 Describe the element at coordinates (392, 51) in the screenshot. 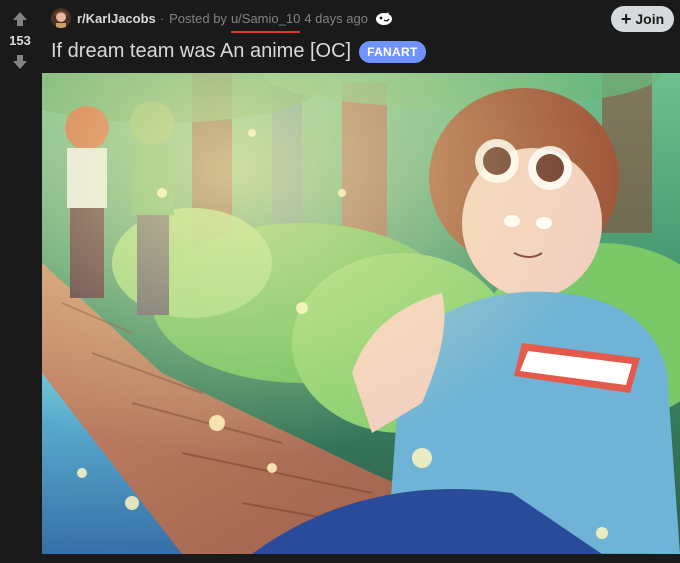

I see `post-flair: FANART` at that location.